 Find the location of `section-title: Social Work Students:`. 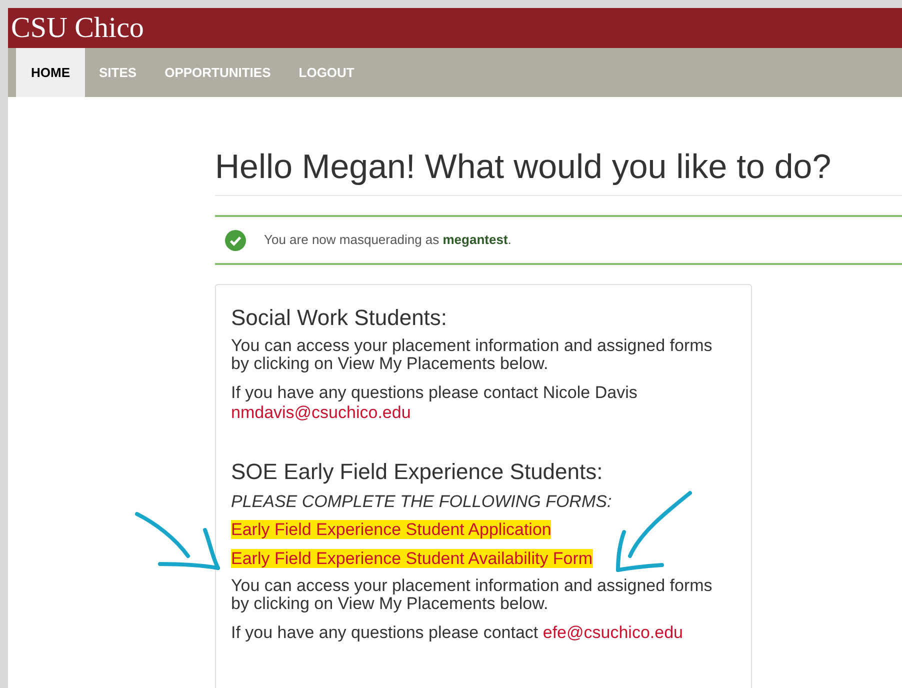

section-title: Social Work Students: is located at coordinates (339, 318).